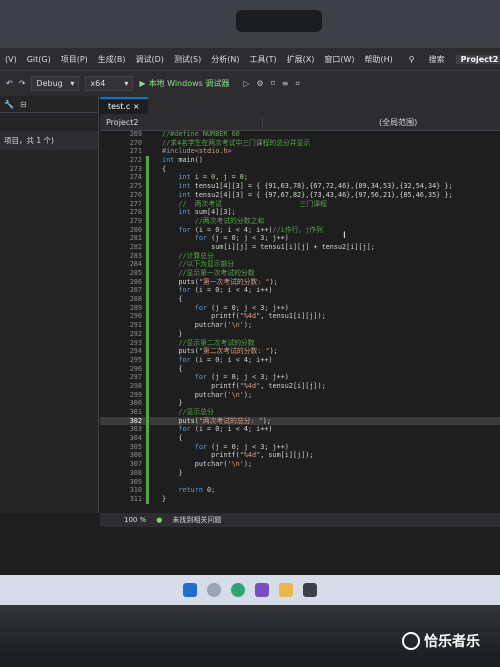  What do you see at coordinates (300, 273) in the screenshot?
I see `code-line: 285 //显示第一次考试的分数` at bounding box center [300, 273].